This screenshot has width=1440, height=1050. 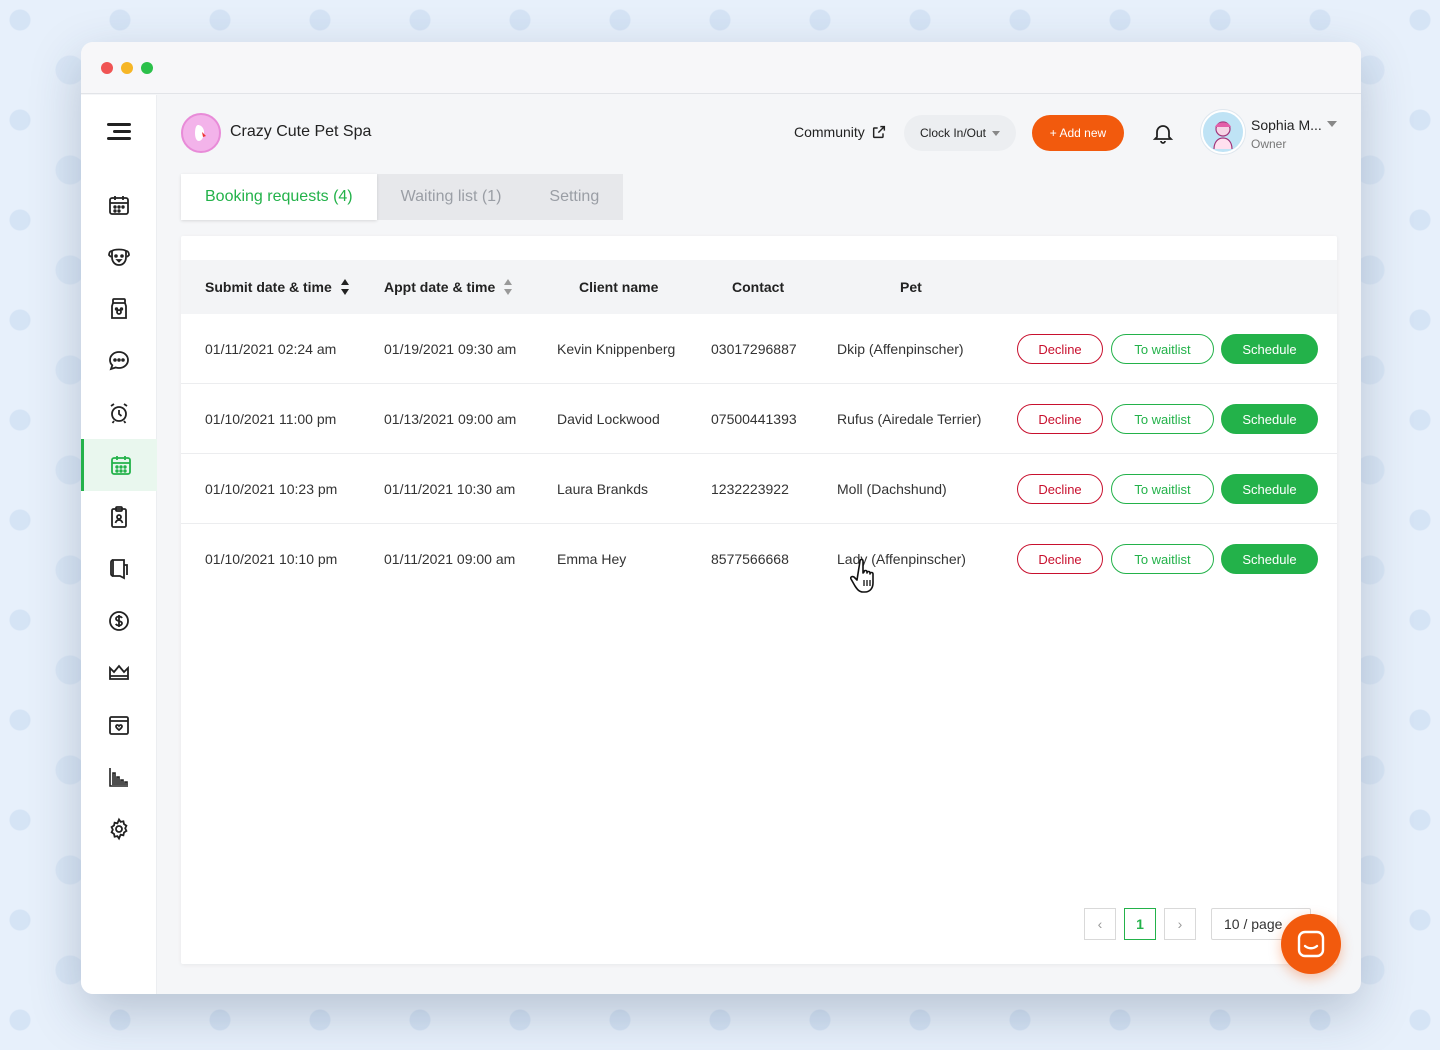 I want to click on appt-date-cell: 01/11/2021 09:00 am, so click(x=450, y=559).